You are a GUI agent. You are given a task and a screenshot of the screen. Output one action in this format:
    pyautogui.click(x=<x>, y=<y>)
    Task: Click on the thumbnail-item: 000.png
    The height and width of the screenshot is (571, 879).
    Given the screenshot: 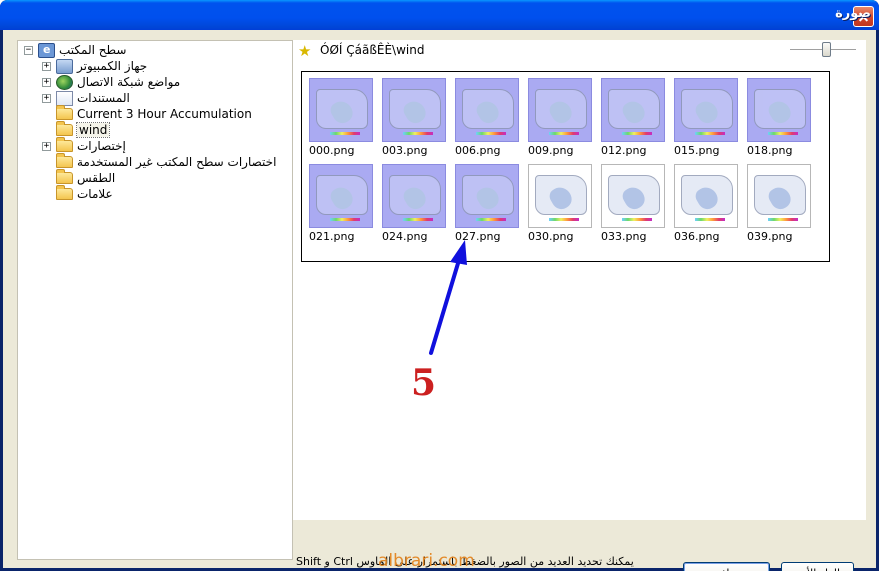 What is the action you would take?
    pyautogui.click(x=341, y=118)
    